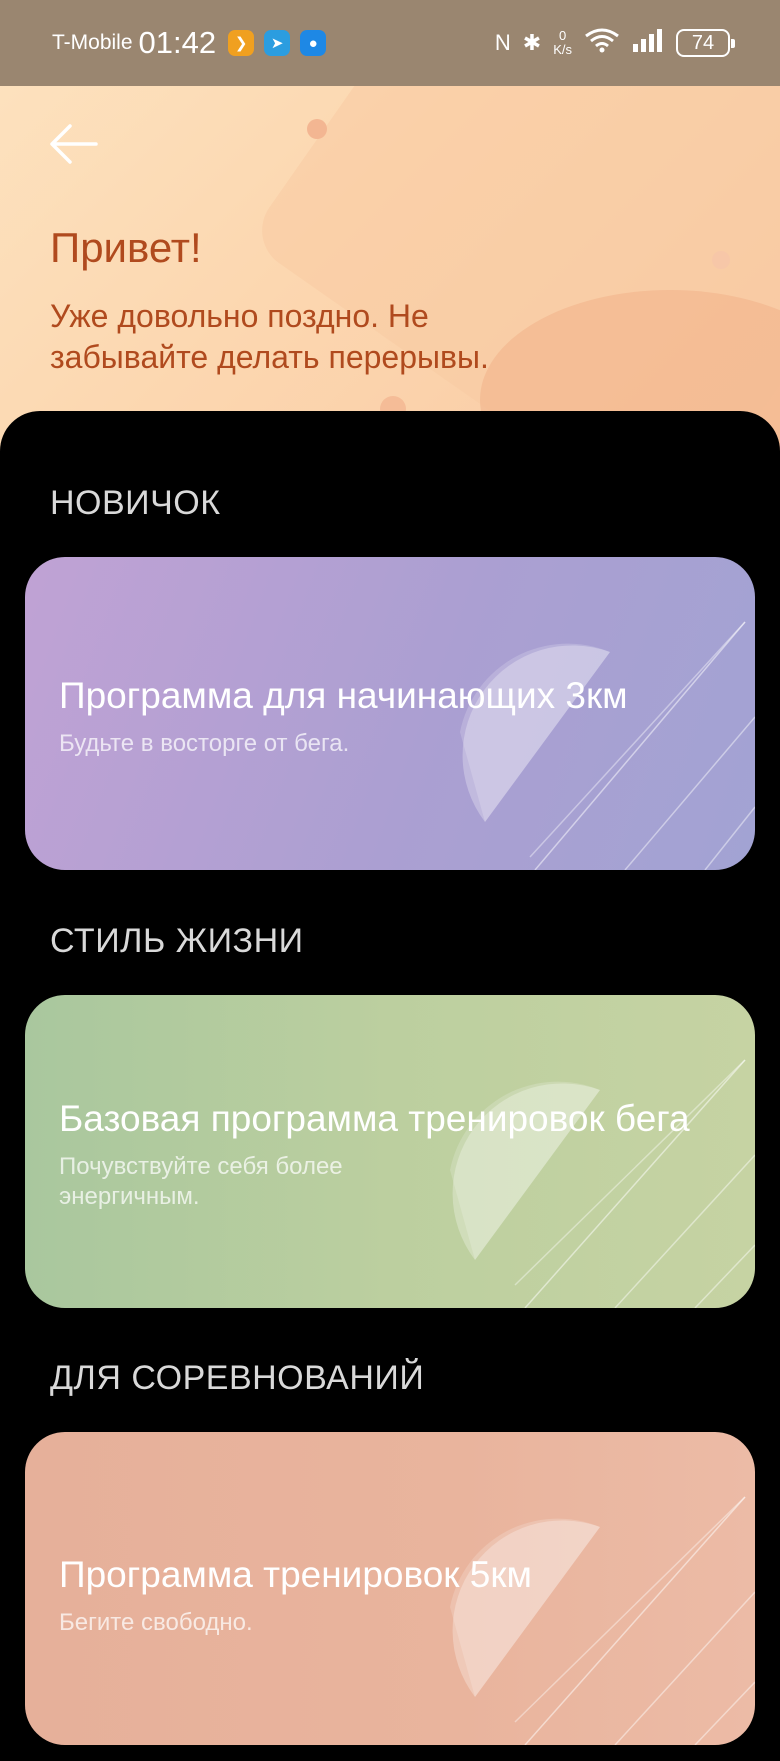 The image size is (780, 1761). What do you see at coordinates (241, 43) in the screenshot?
I see `notification-app-icon: ❯` at bounding box center [241, 43].